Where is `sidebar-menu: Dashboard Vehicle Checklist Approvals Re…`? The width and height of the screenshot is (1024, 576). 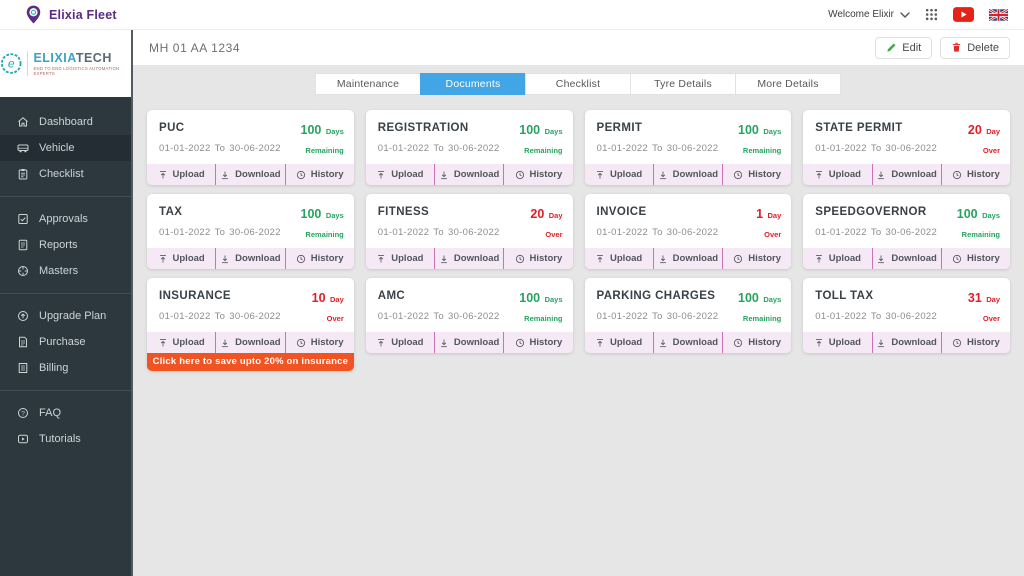 sidebar-menu: Dashboard Vehicle Checklist Approvals Re… is located at coordinates (65, 274).